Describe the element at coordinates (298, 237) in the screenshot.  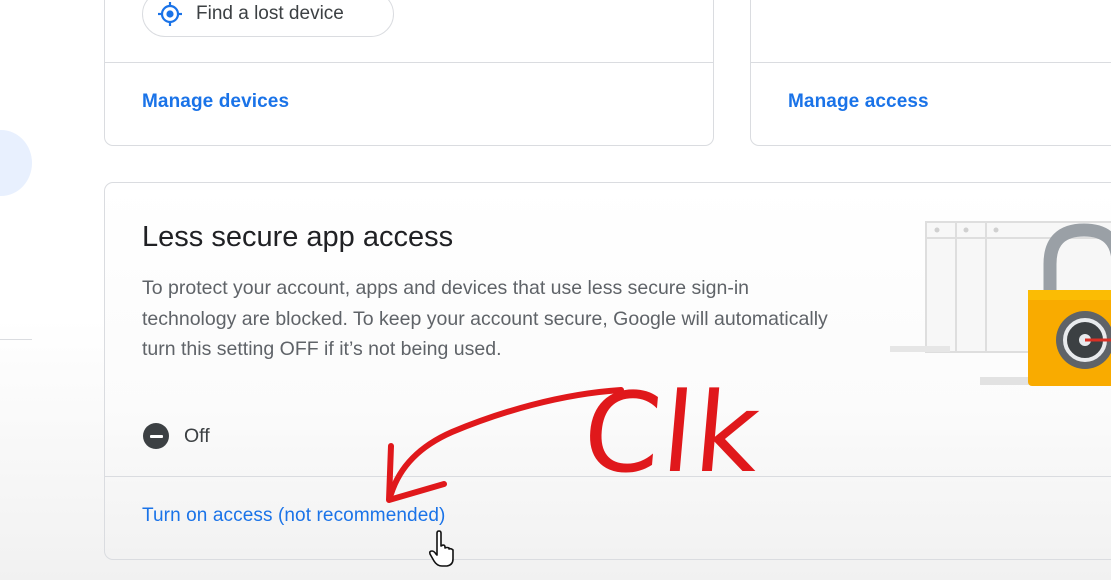
I see `card-title: Less secure app access` at that location.